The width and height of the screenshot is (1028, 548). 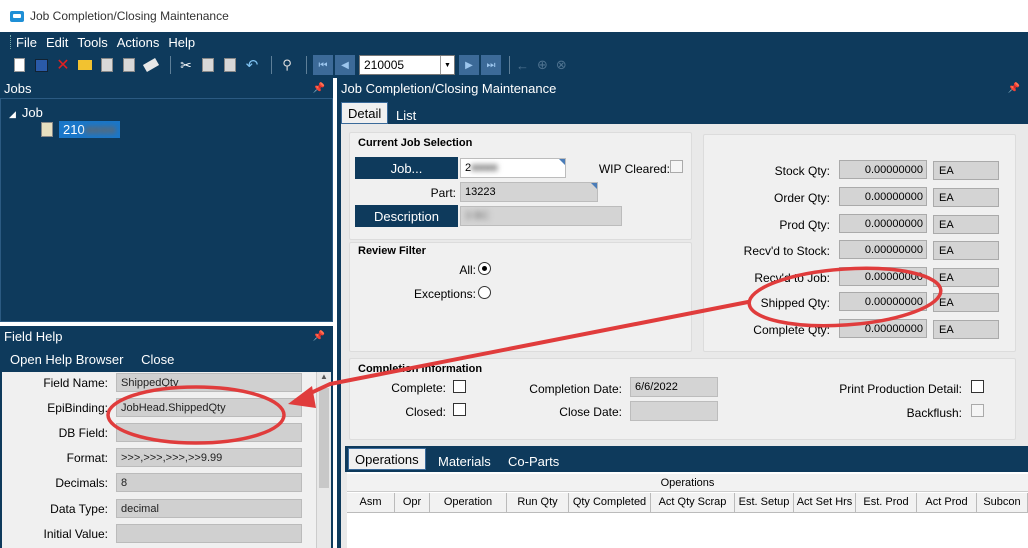 What do you see at coordinates (467, 270) in the screenshot?
I see `filter-all-label: All:` at bounding box center [467, 270].